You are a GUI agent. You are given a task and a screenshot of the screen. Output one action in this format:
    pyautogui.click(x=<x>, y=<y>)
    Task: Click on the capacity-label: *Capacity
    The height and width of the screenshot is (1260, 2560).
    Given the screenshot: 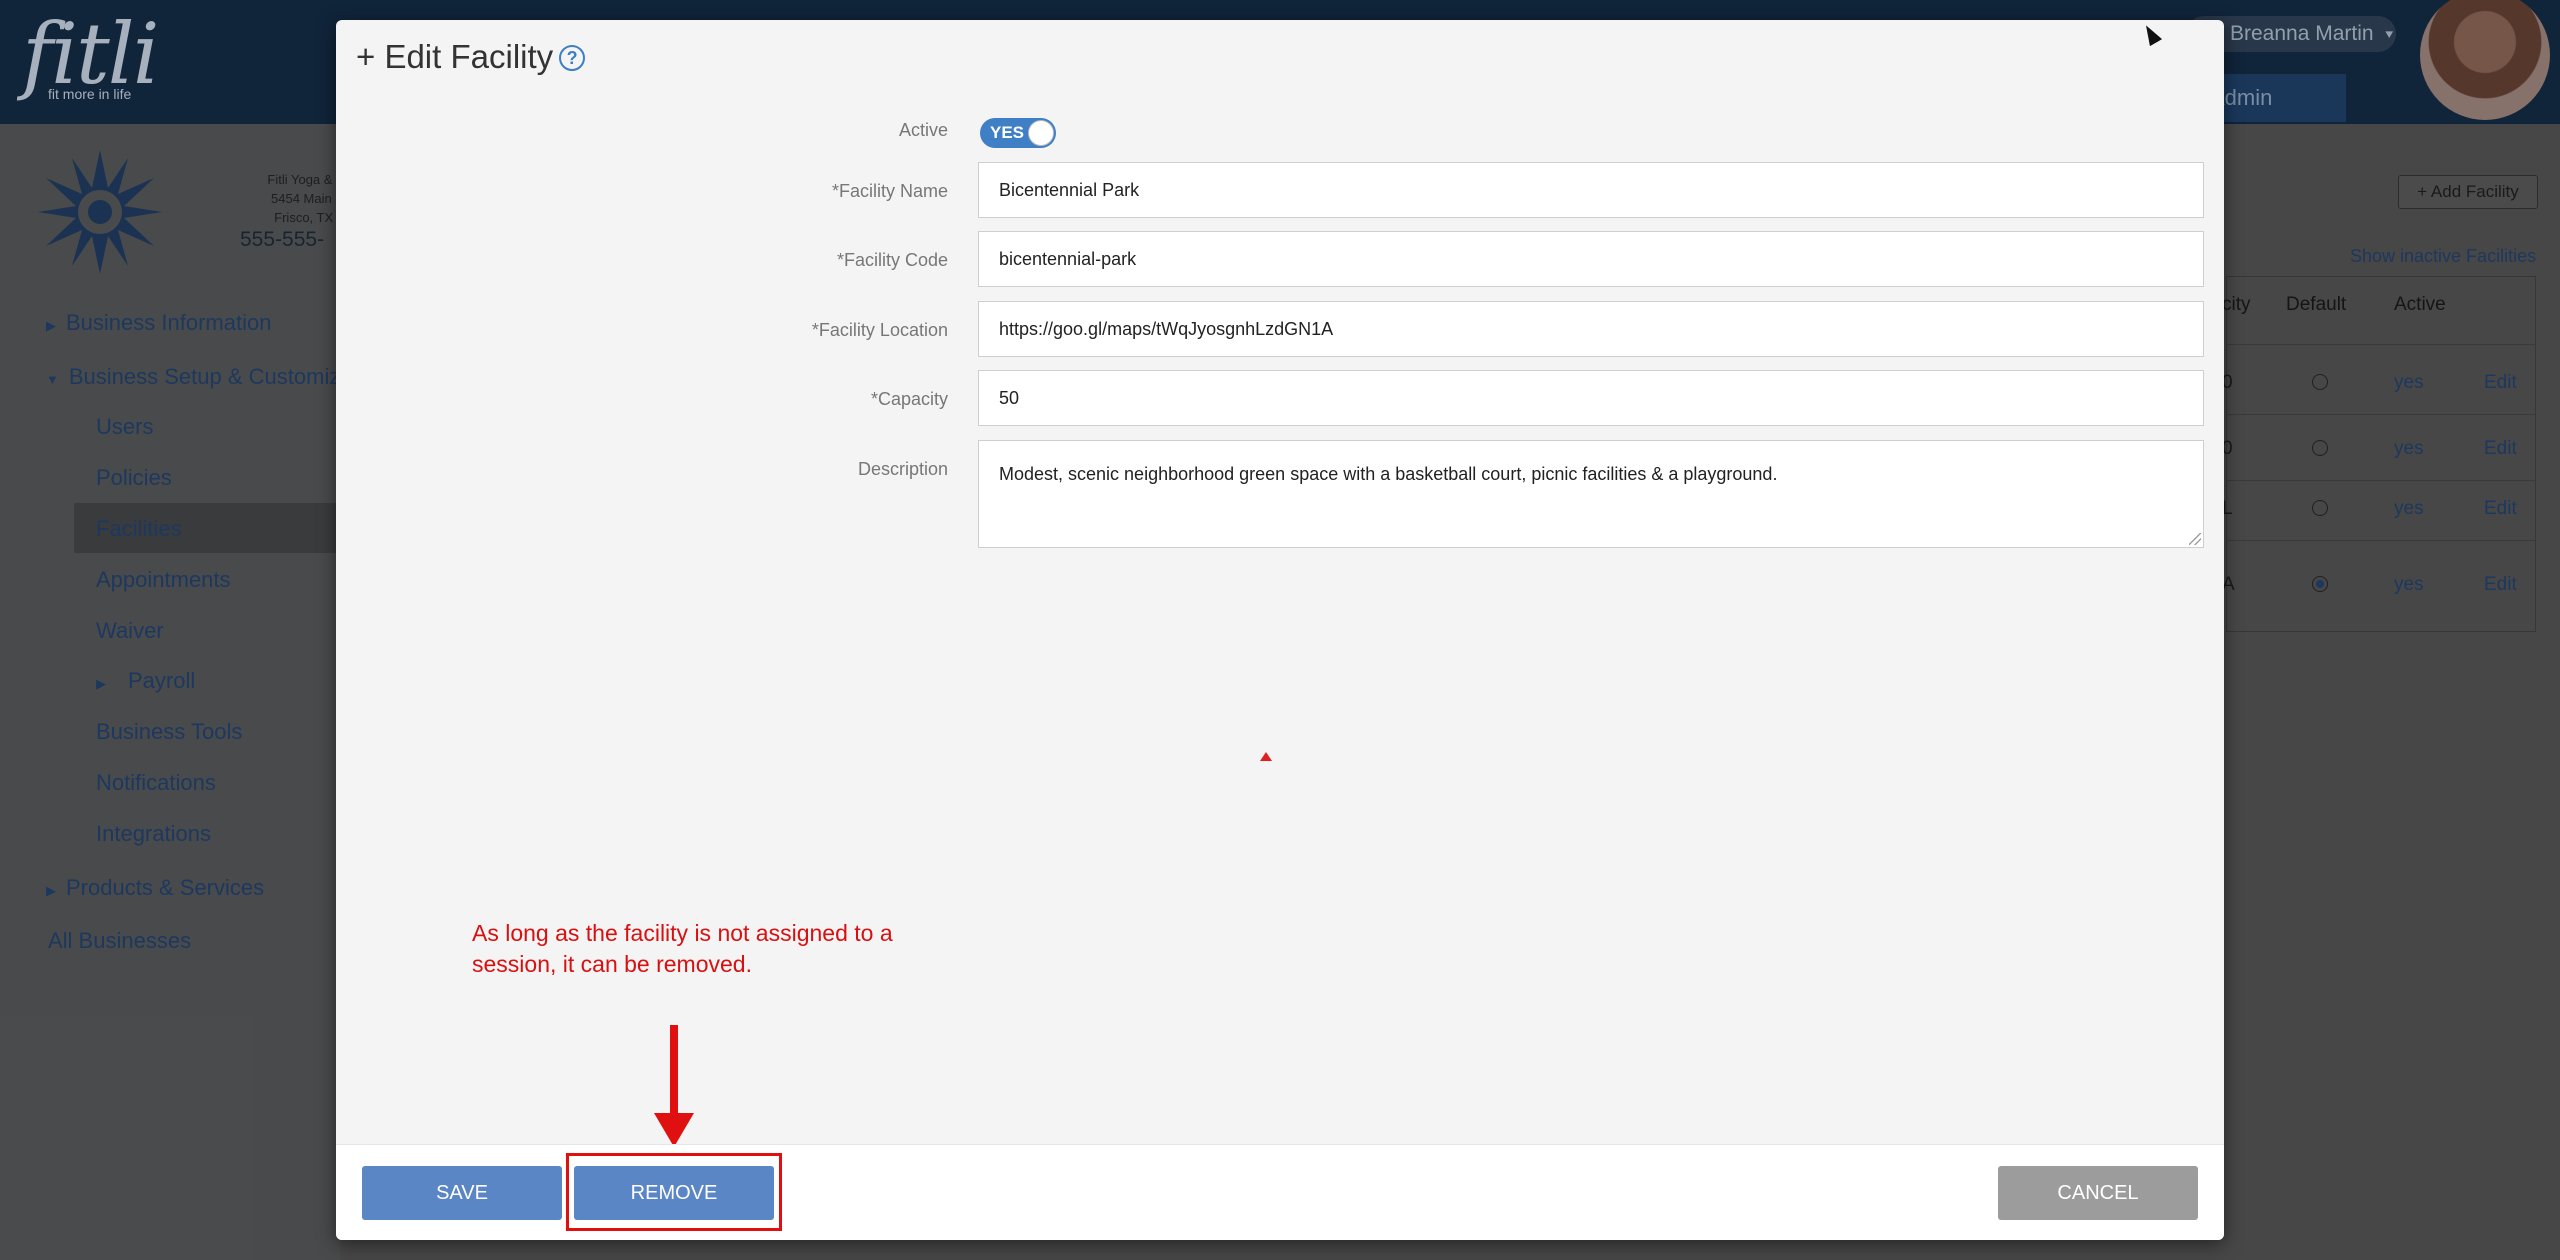 What is the action you would take?
    pyautogui.click(x=909, y=399)
    